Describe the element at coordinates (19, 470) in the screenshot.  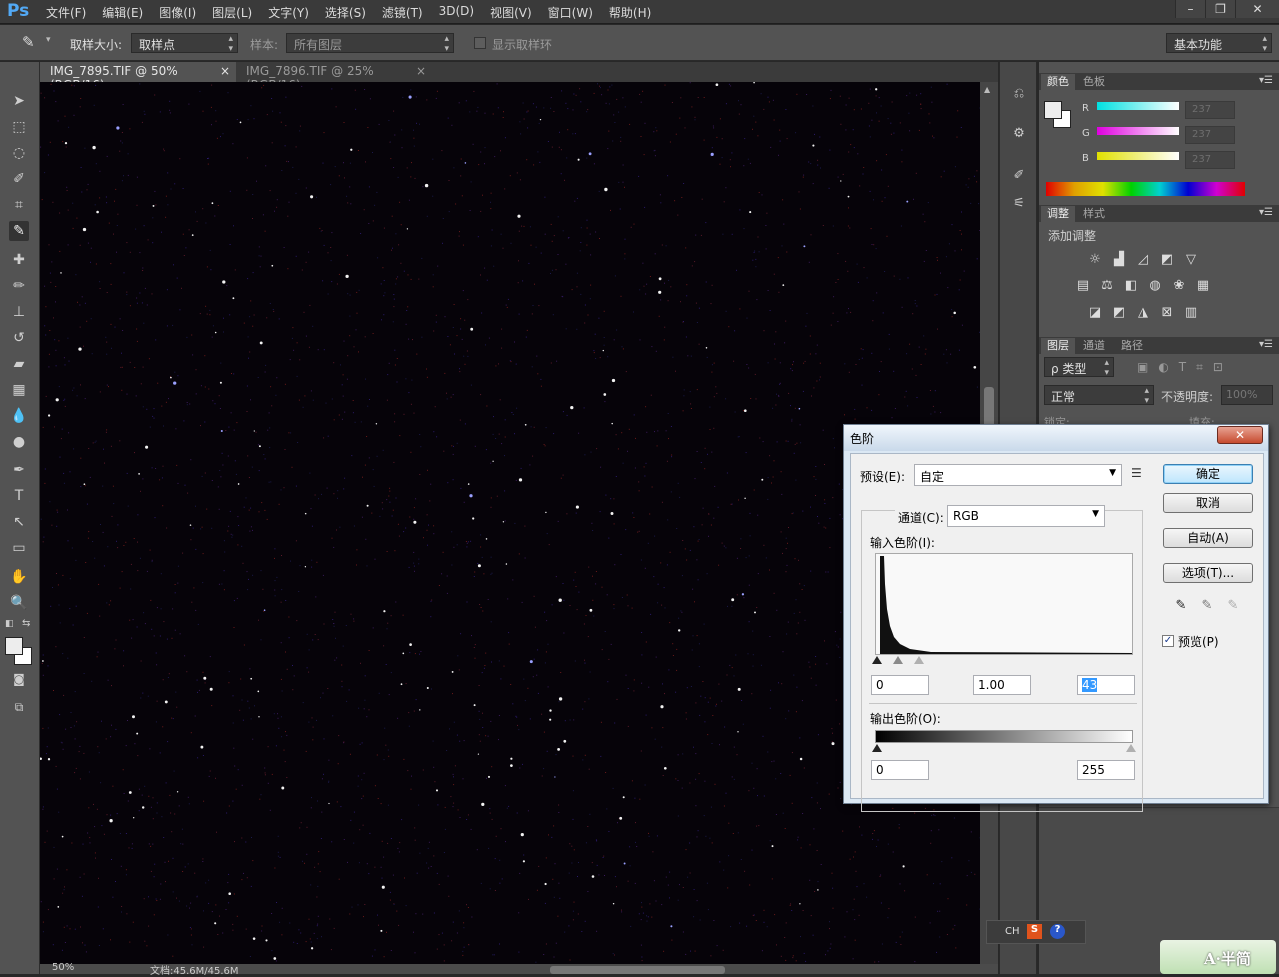
I see `pen-tool-icon: ✒` at that location.